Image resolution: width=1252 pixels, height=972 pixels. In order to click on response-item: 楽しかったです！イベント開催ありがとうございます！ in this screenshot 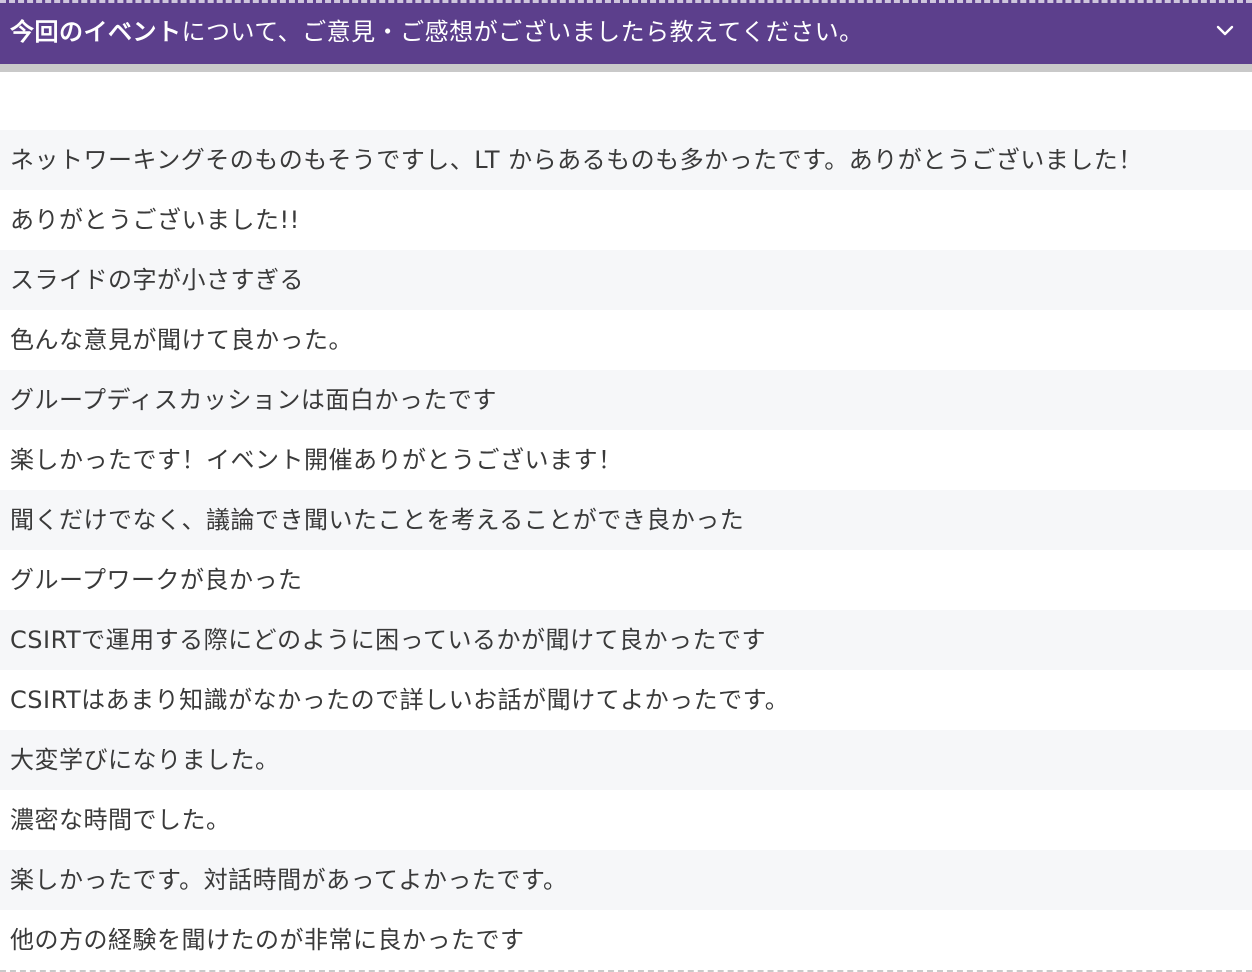, I will do `click(626, 460)`.